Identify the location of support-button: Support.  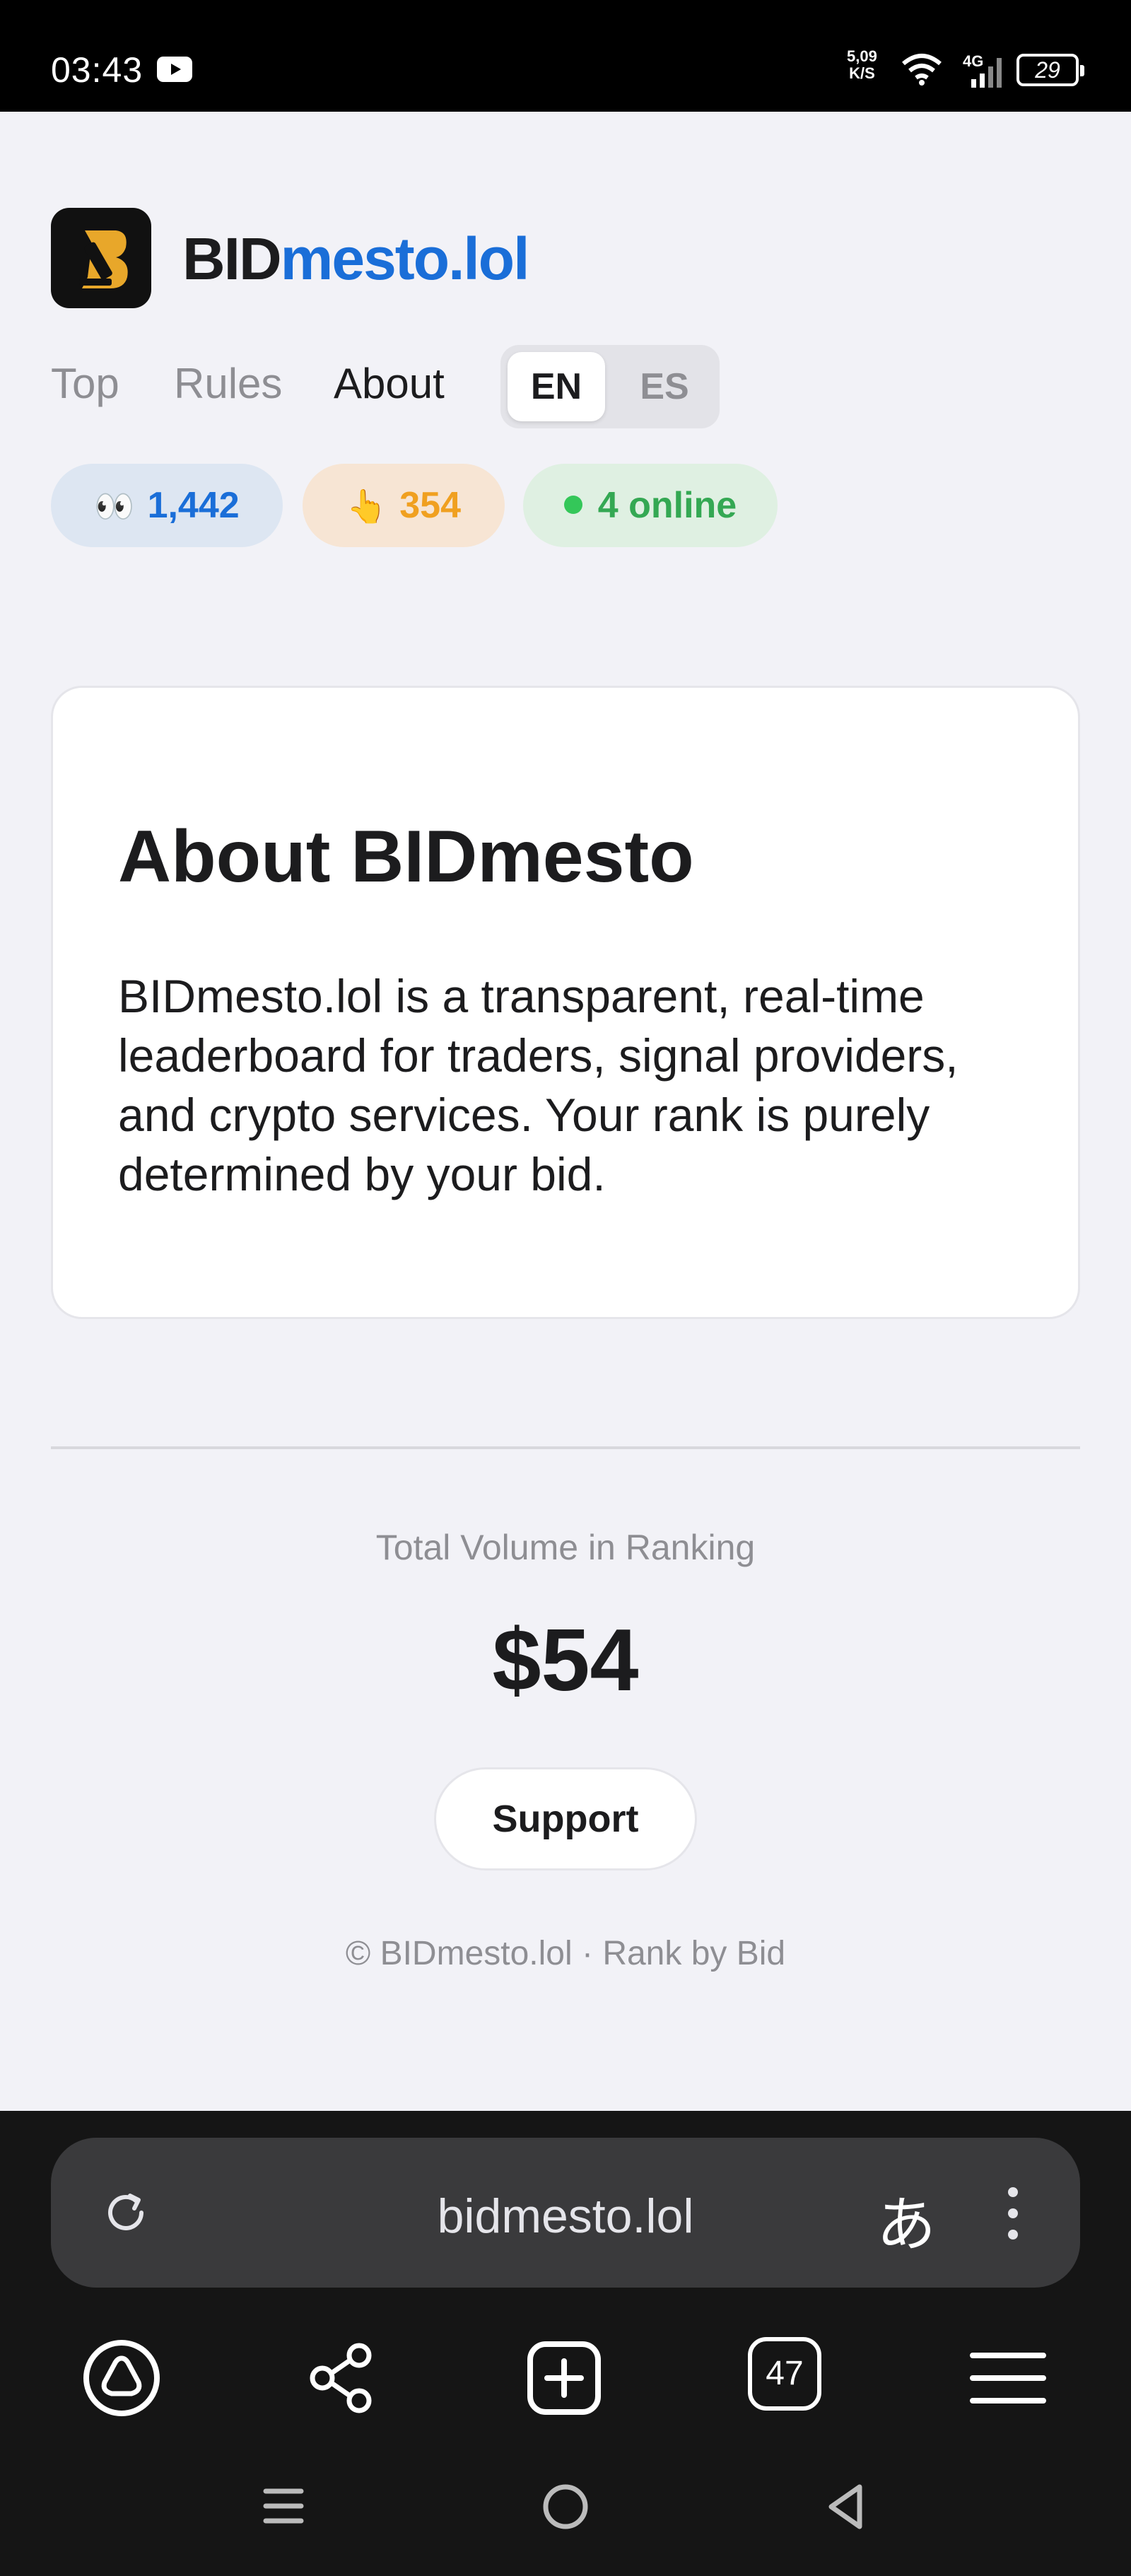
(565, 1819).